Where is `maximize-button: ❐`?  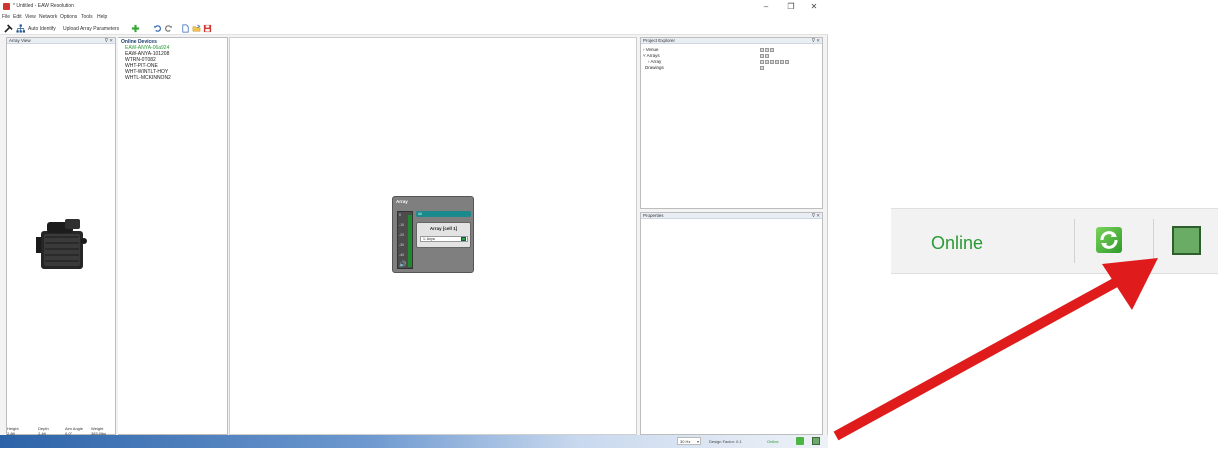
maximize-button: ❐ is located at coordinates (791, 7).